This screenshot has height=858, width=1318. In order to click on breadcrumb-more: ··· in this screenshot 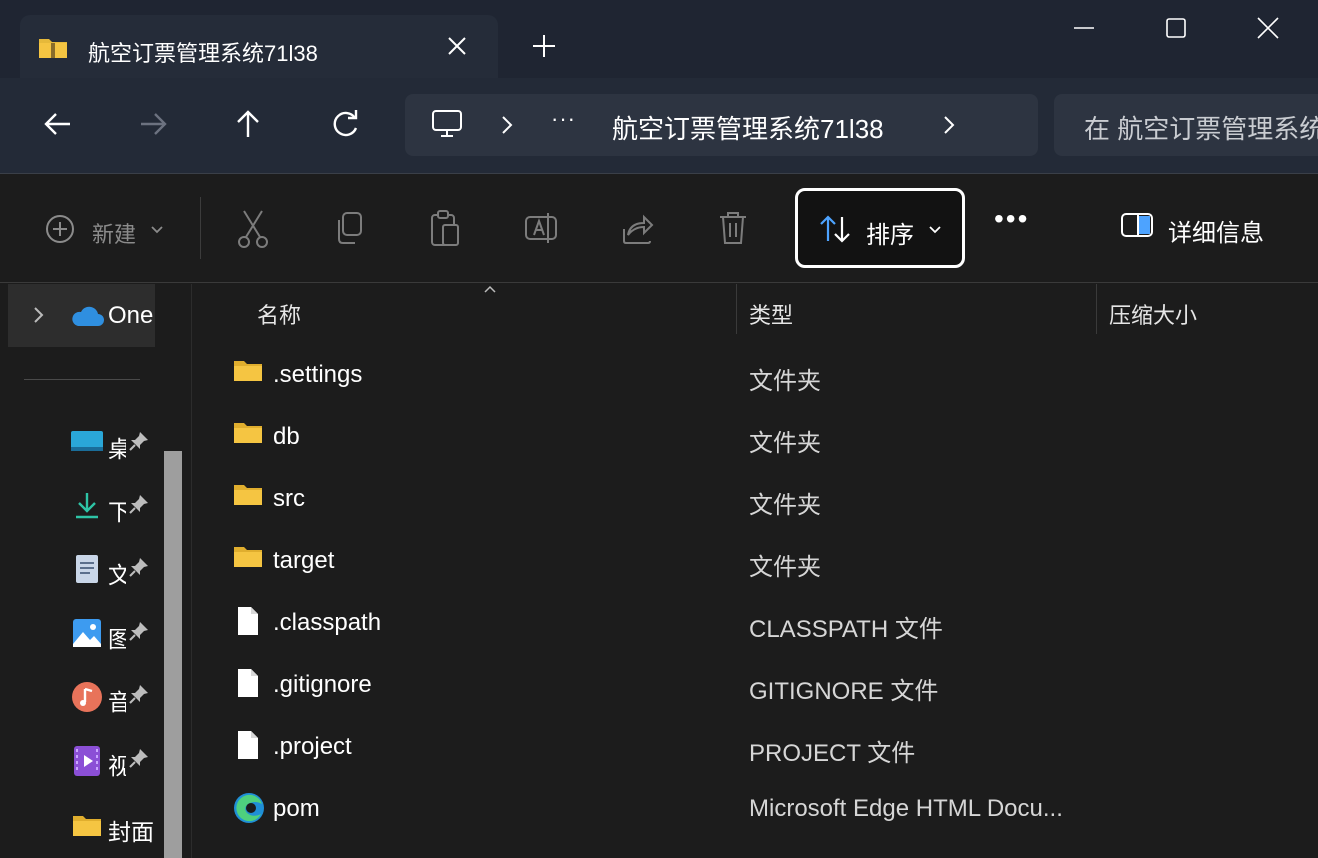, I will do `click(563, 119)`.